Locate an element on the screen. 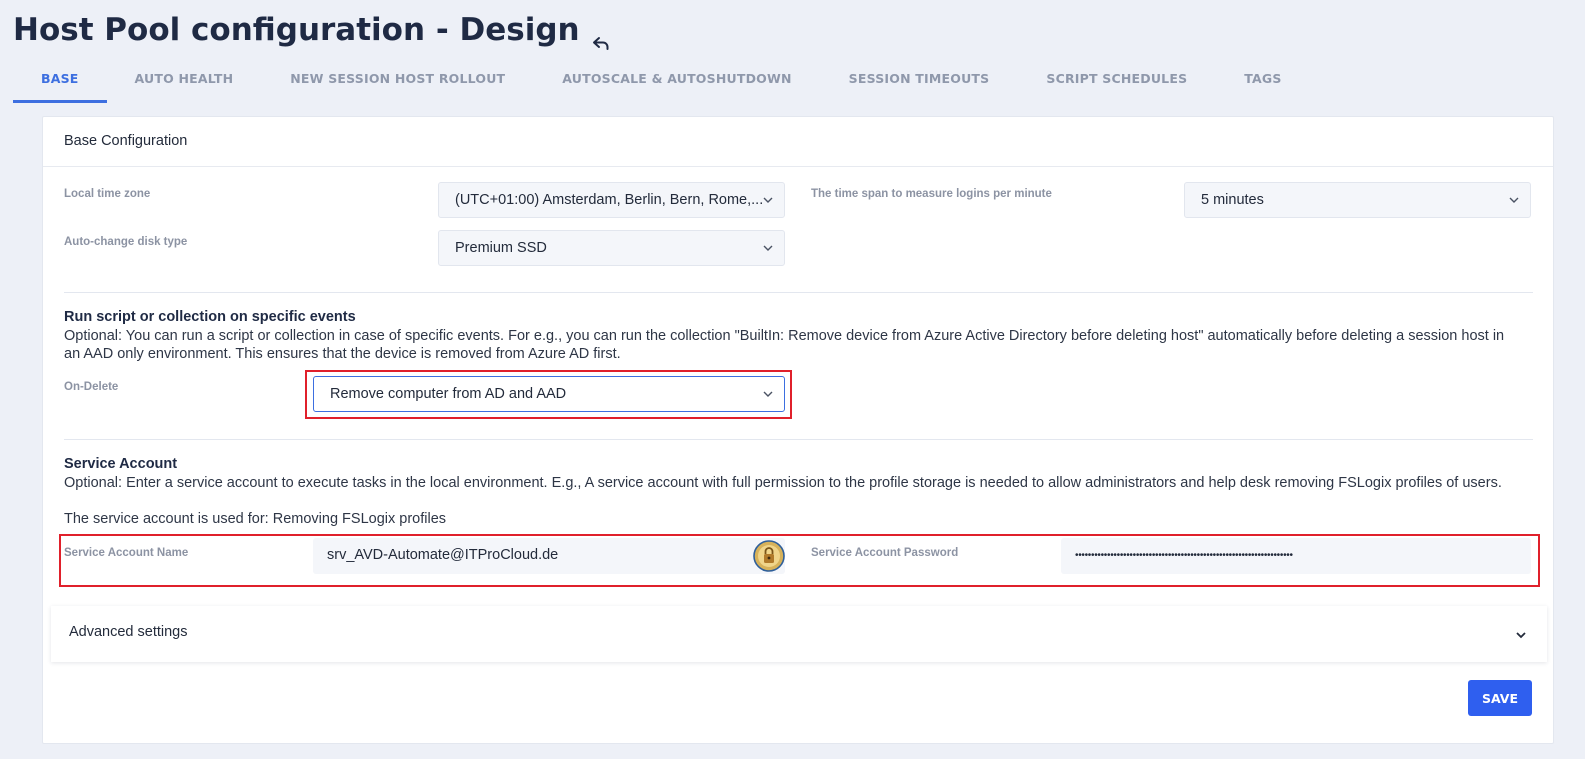 This screenshot has width=1585, height=759. disk-type-value: Premium SSD is located at coordinates (501, 248).